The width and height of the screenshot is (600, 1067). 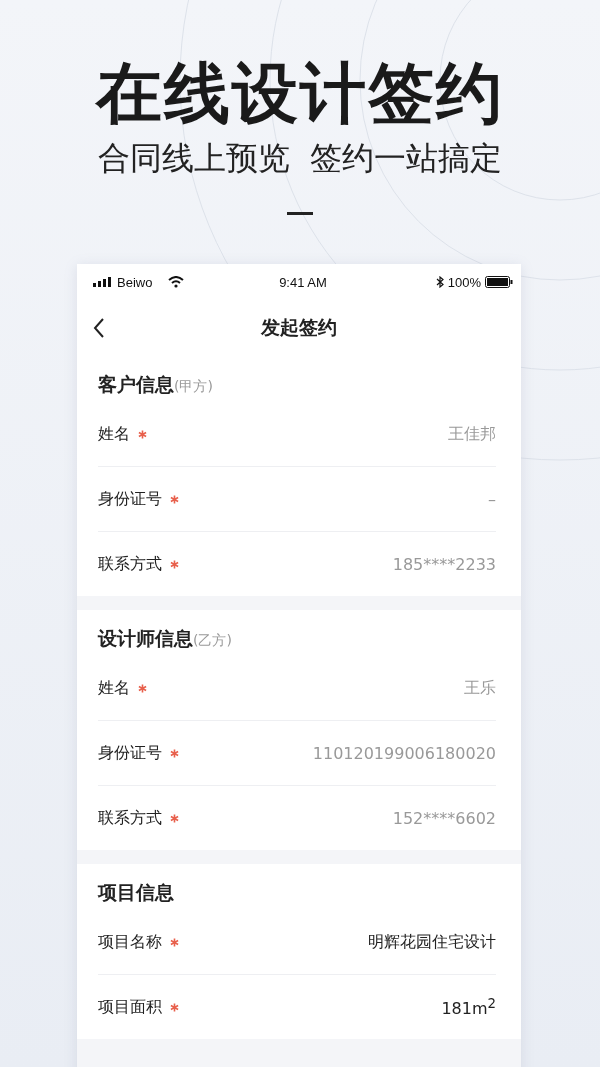 I want to click on bluetooth-icon, so click(x=439, y=282).